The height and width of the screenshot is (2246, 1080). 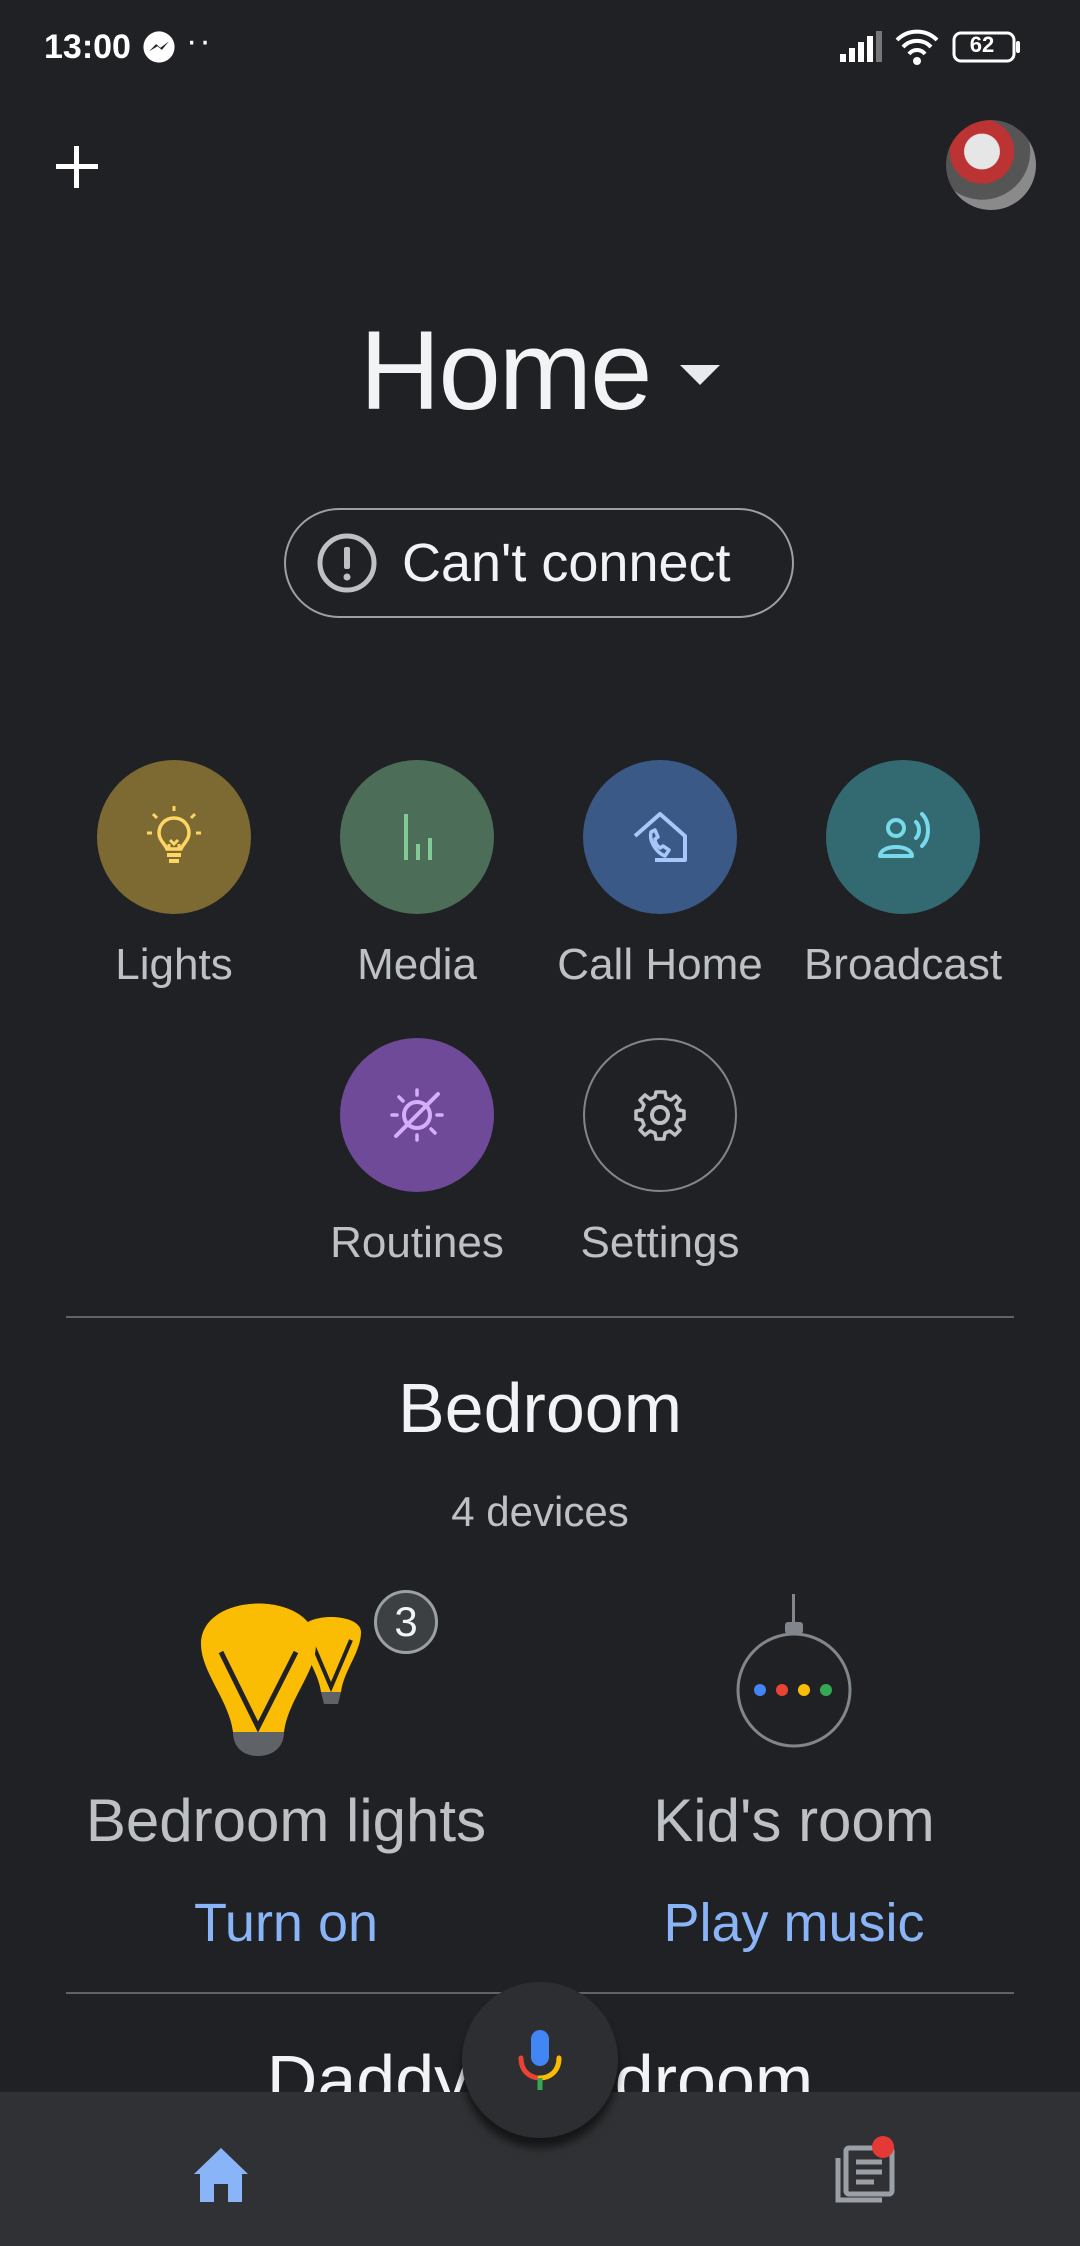 I want to click on divider, so click(x=540, y=1317).